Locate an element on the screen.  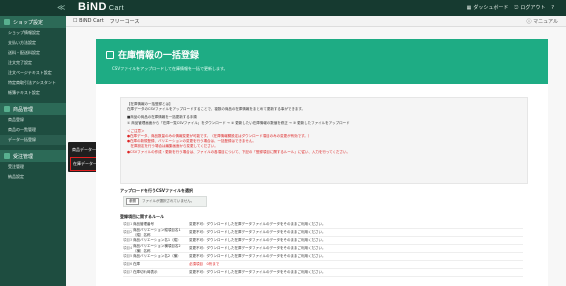
row-no: 項目2 is located at coordinates (128, 232).